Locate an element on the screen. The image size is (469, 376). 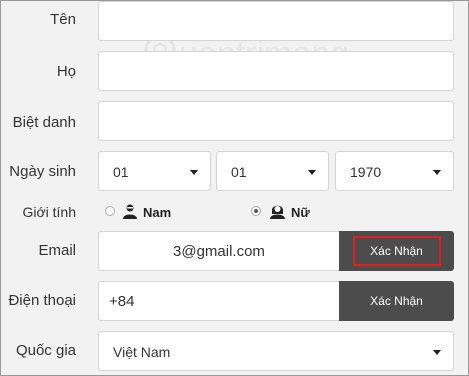
male-user-icon is located at coordinates (130, 211).